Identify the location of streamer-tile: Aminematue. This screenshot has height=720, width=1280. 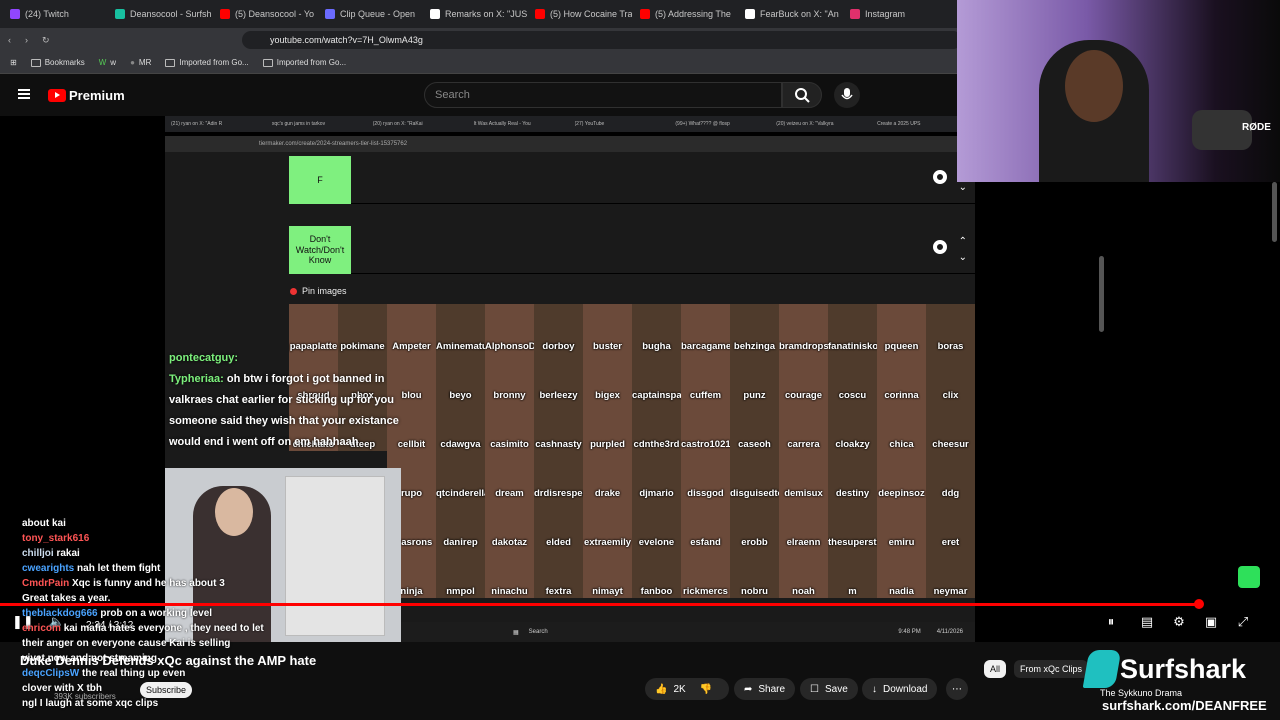
(460, 328).